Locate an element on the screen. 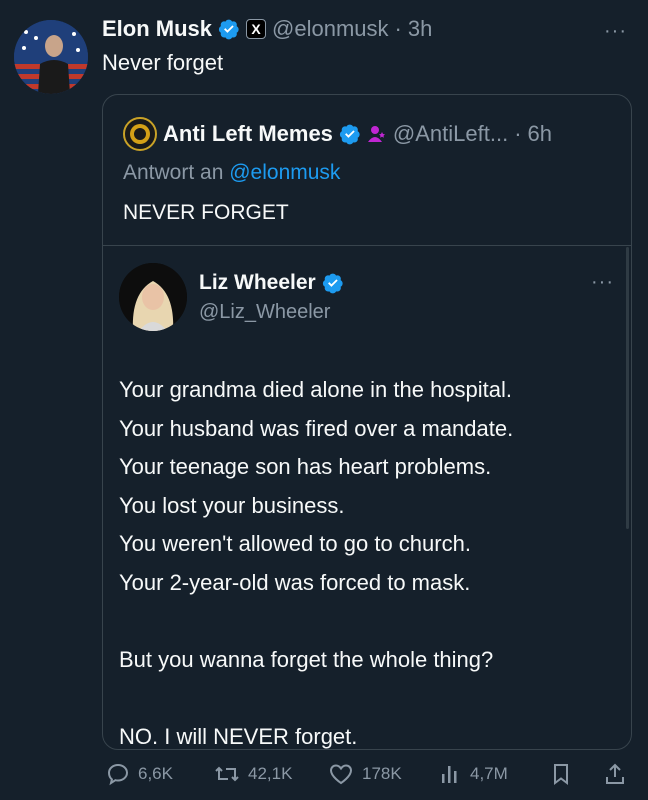 The image size is (648, 800). scrollbar is located at coordinates (627, 388).